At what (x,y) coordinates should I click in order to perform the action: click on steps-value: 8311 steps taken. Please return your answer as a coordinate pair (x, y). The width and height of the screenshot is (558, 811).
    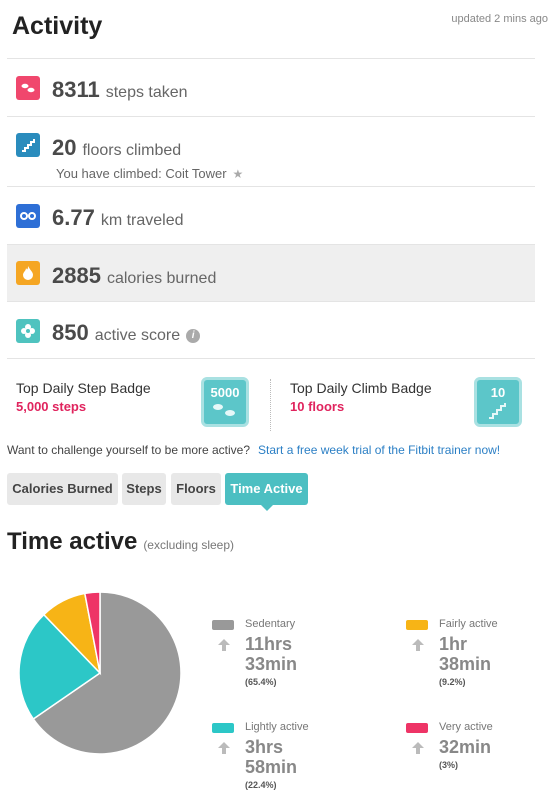
    Looking at the image, I should click on (120, 89).